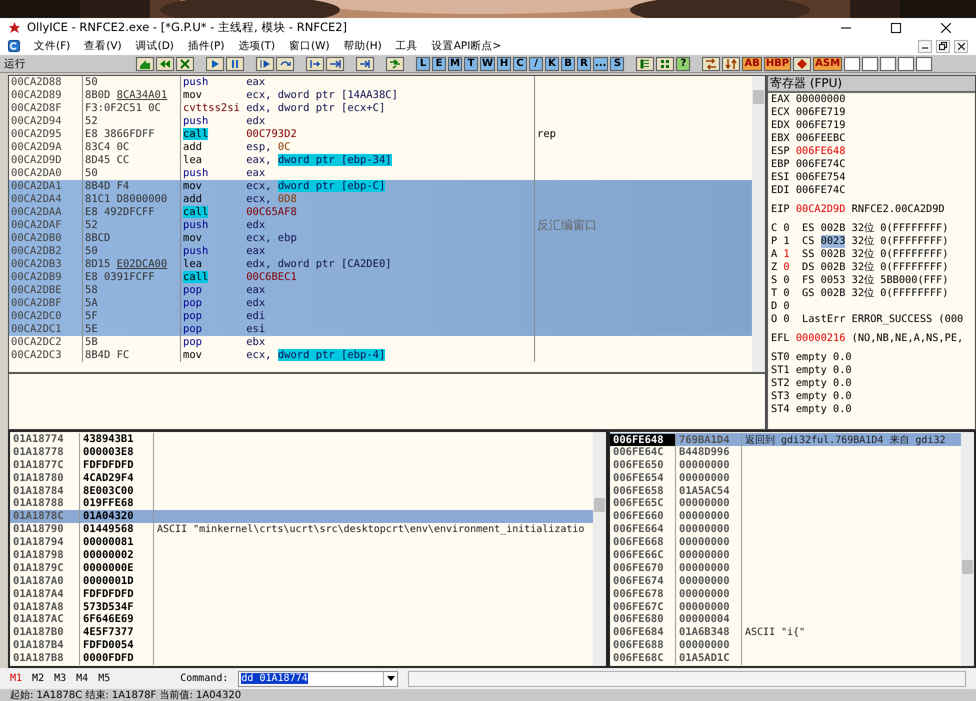  I want to click on menu-item: 帮助(H), so click(363, 46).